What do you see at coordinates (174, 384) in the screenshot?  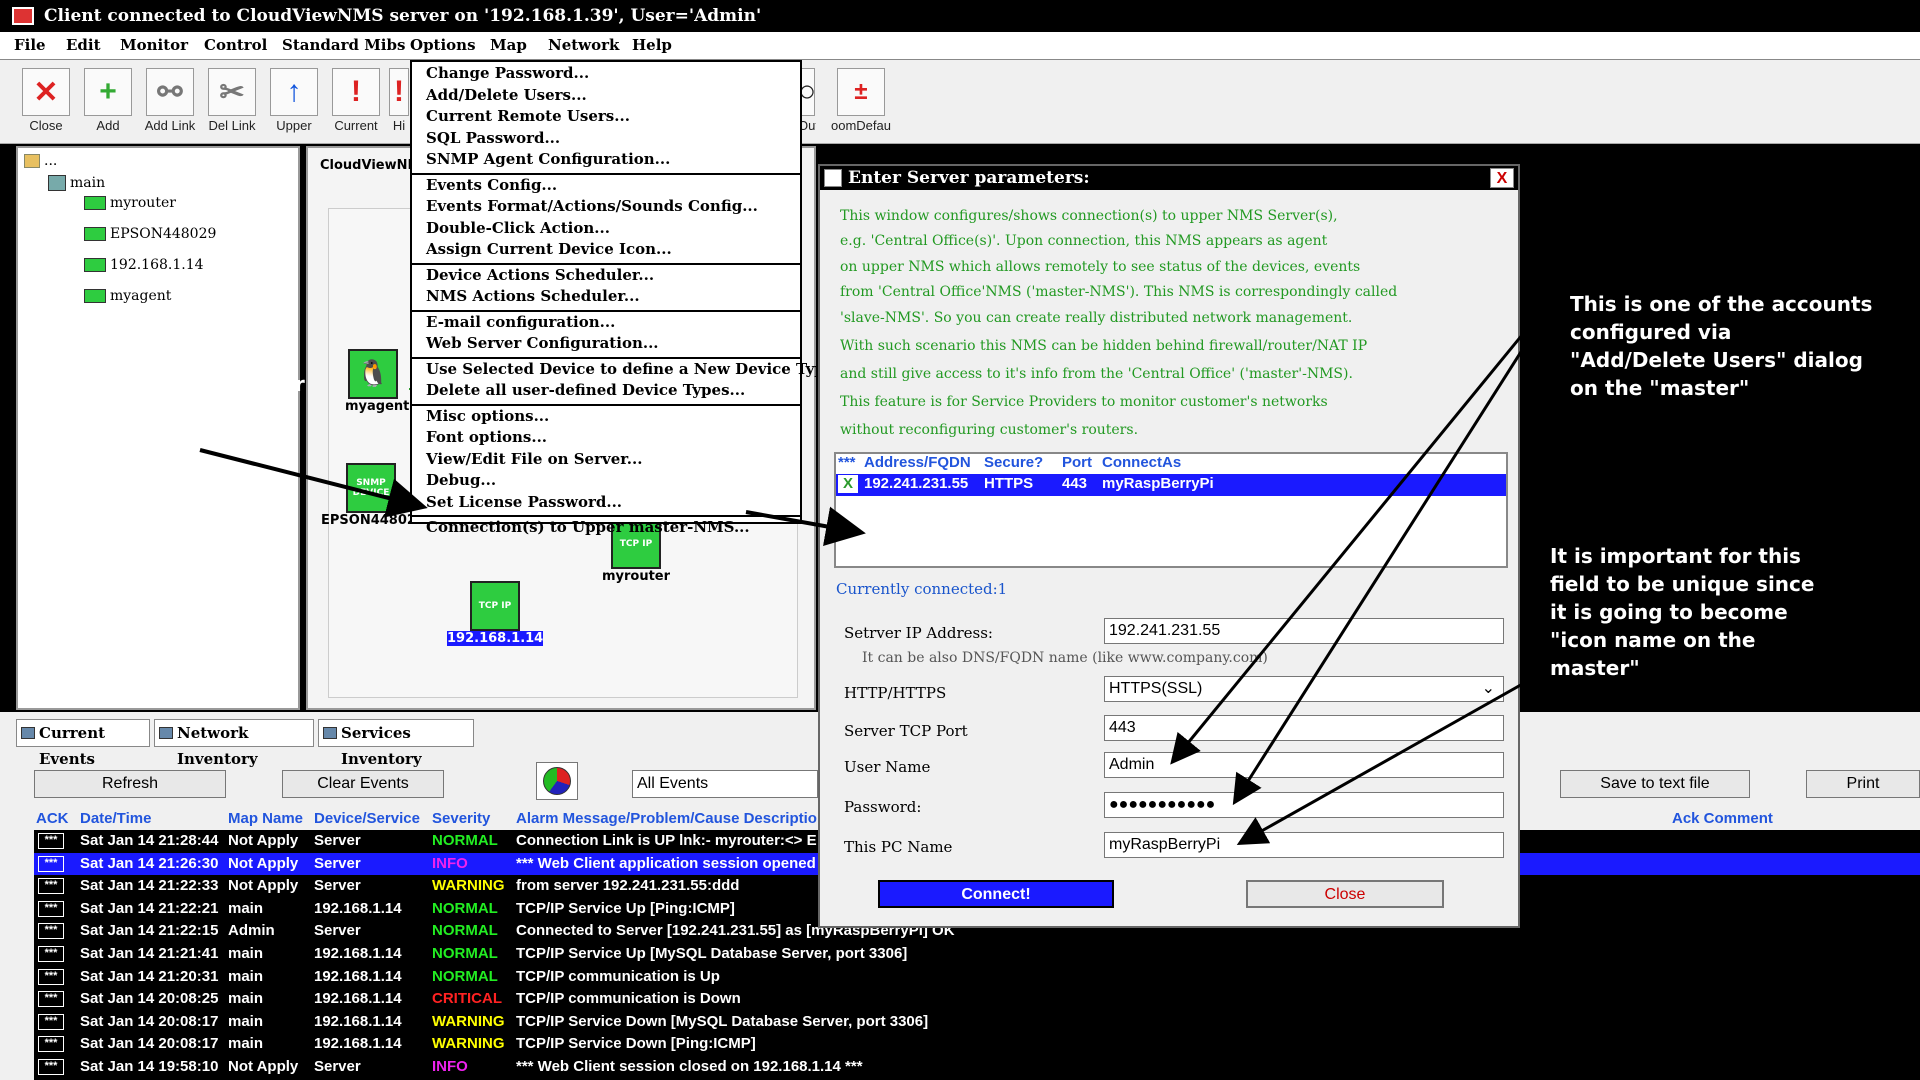 I see `annotation-line: the "slave" NMS server` at bounding box center [174, 384].